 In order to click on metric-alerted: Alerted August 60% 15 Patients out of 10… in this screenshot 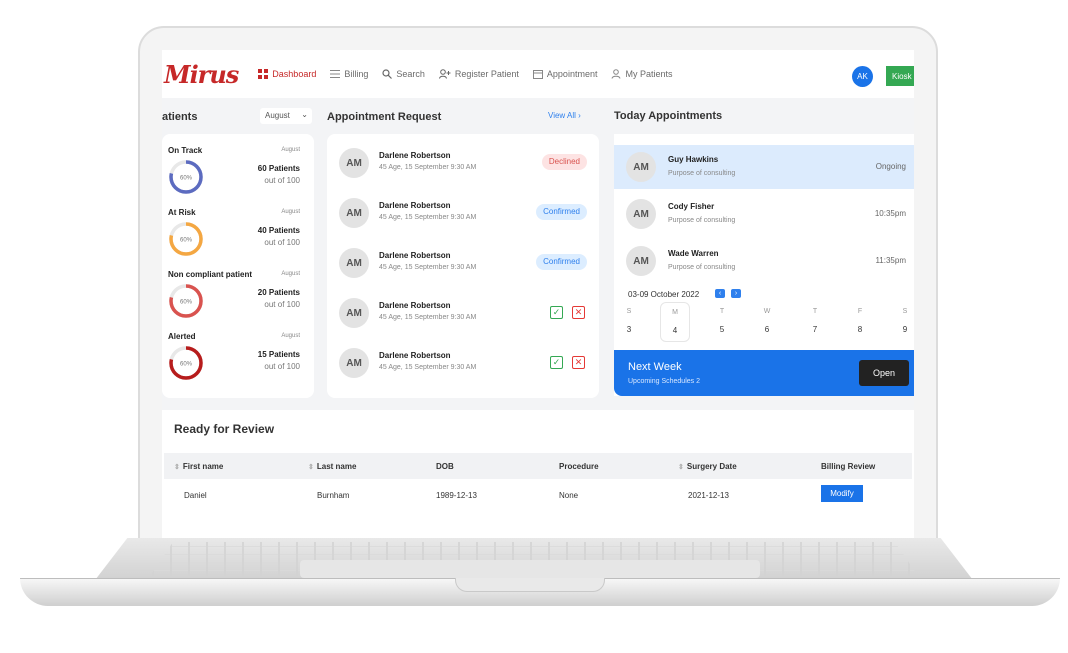, I will do `click(234, 362)`.